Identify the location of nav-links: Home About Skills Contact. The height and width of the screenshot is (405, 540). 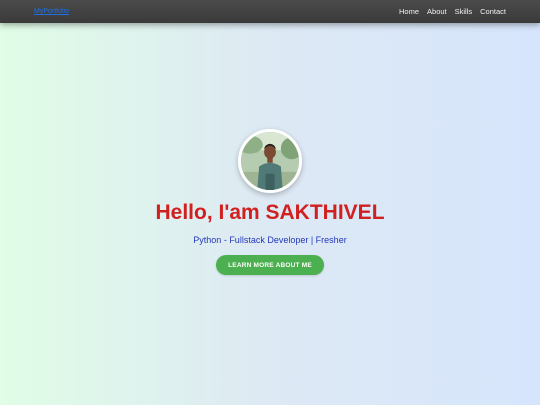
(452, 11).